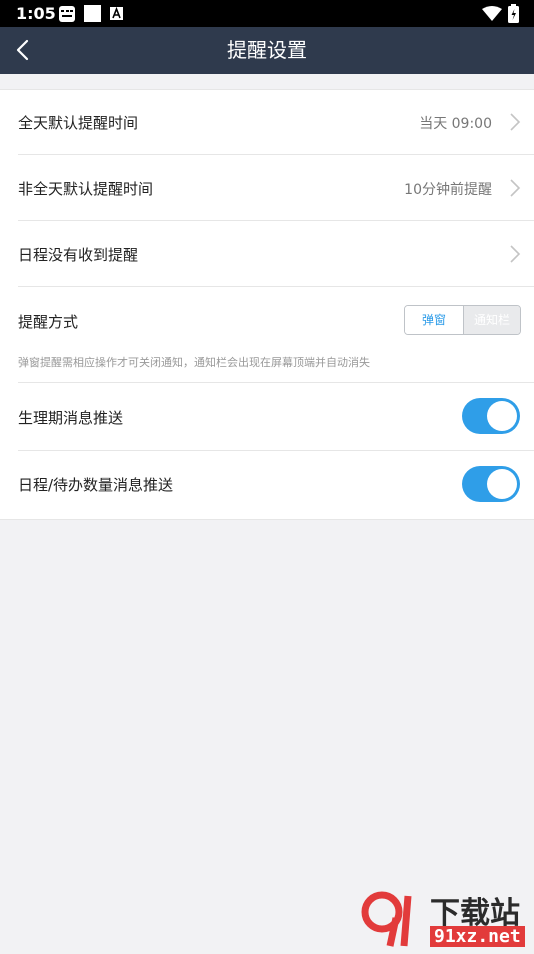  I want to click on watermark-url: 91xz.net, so click(477, 936).